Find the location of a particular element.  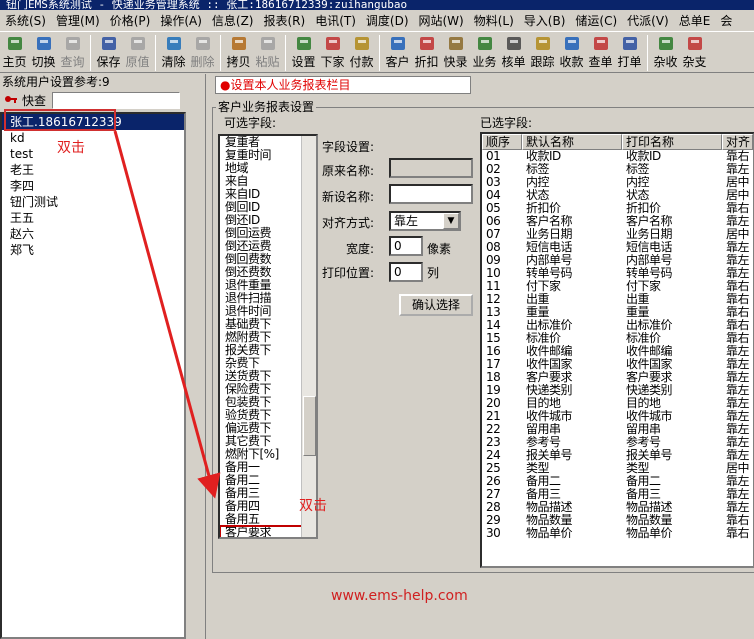

table-row: 16 收件邮编 收件邮编 靠左 is located at coordinates (617, 351).